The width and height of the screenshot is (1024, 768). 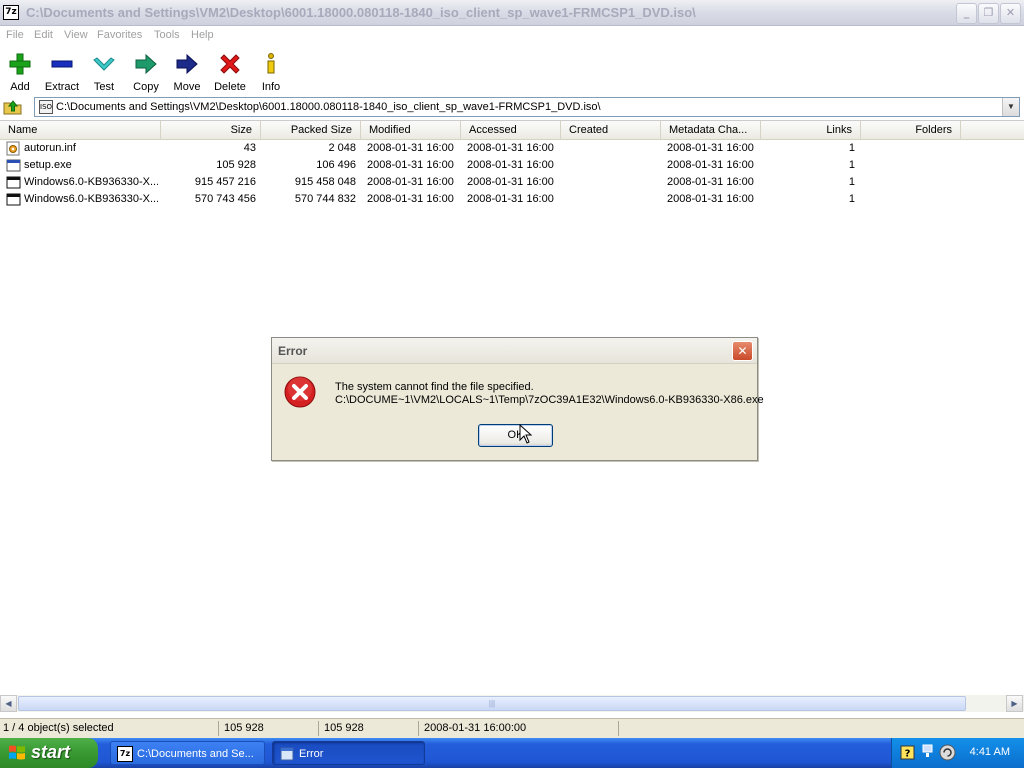 I want to click on minus-icon, so click(x=62, y=64).